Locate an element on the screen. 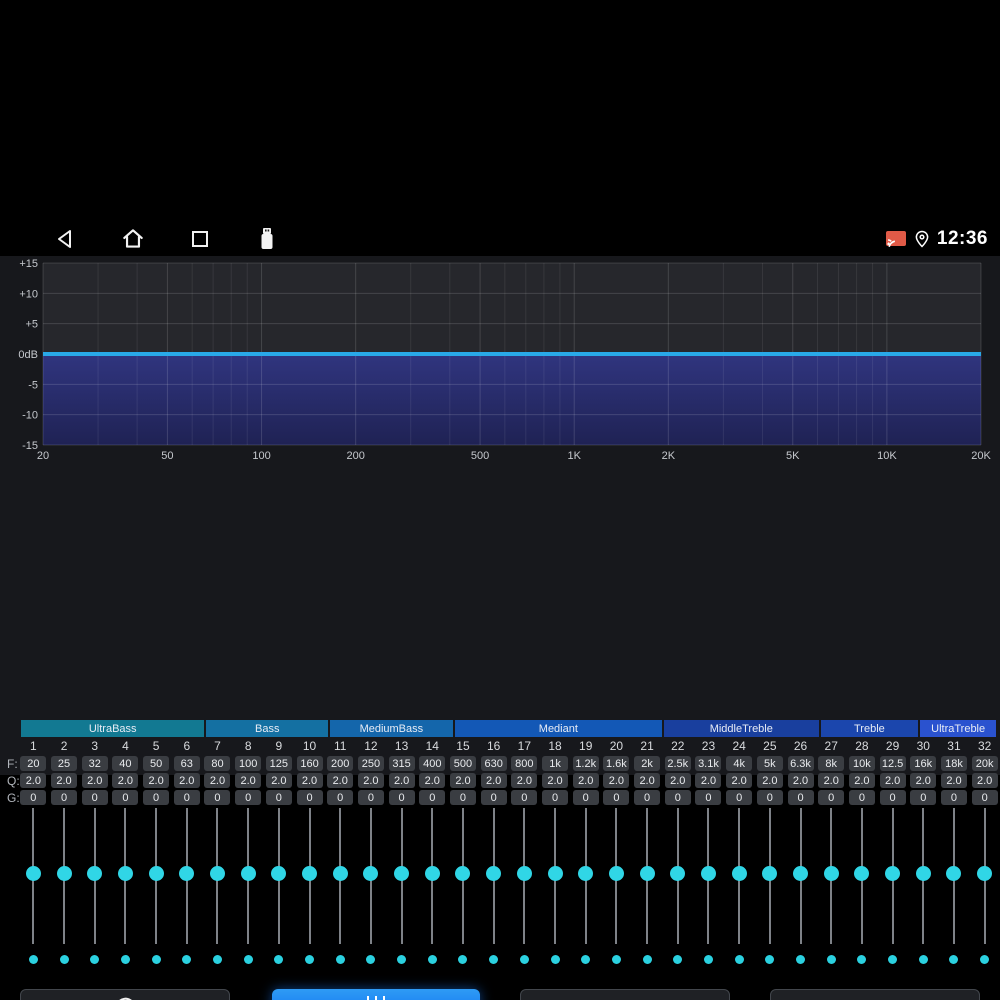 The image size is (1000, 1000). band-treble: Treble is located at coordinates (869, 728).